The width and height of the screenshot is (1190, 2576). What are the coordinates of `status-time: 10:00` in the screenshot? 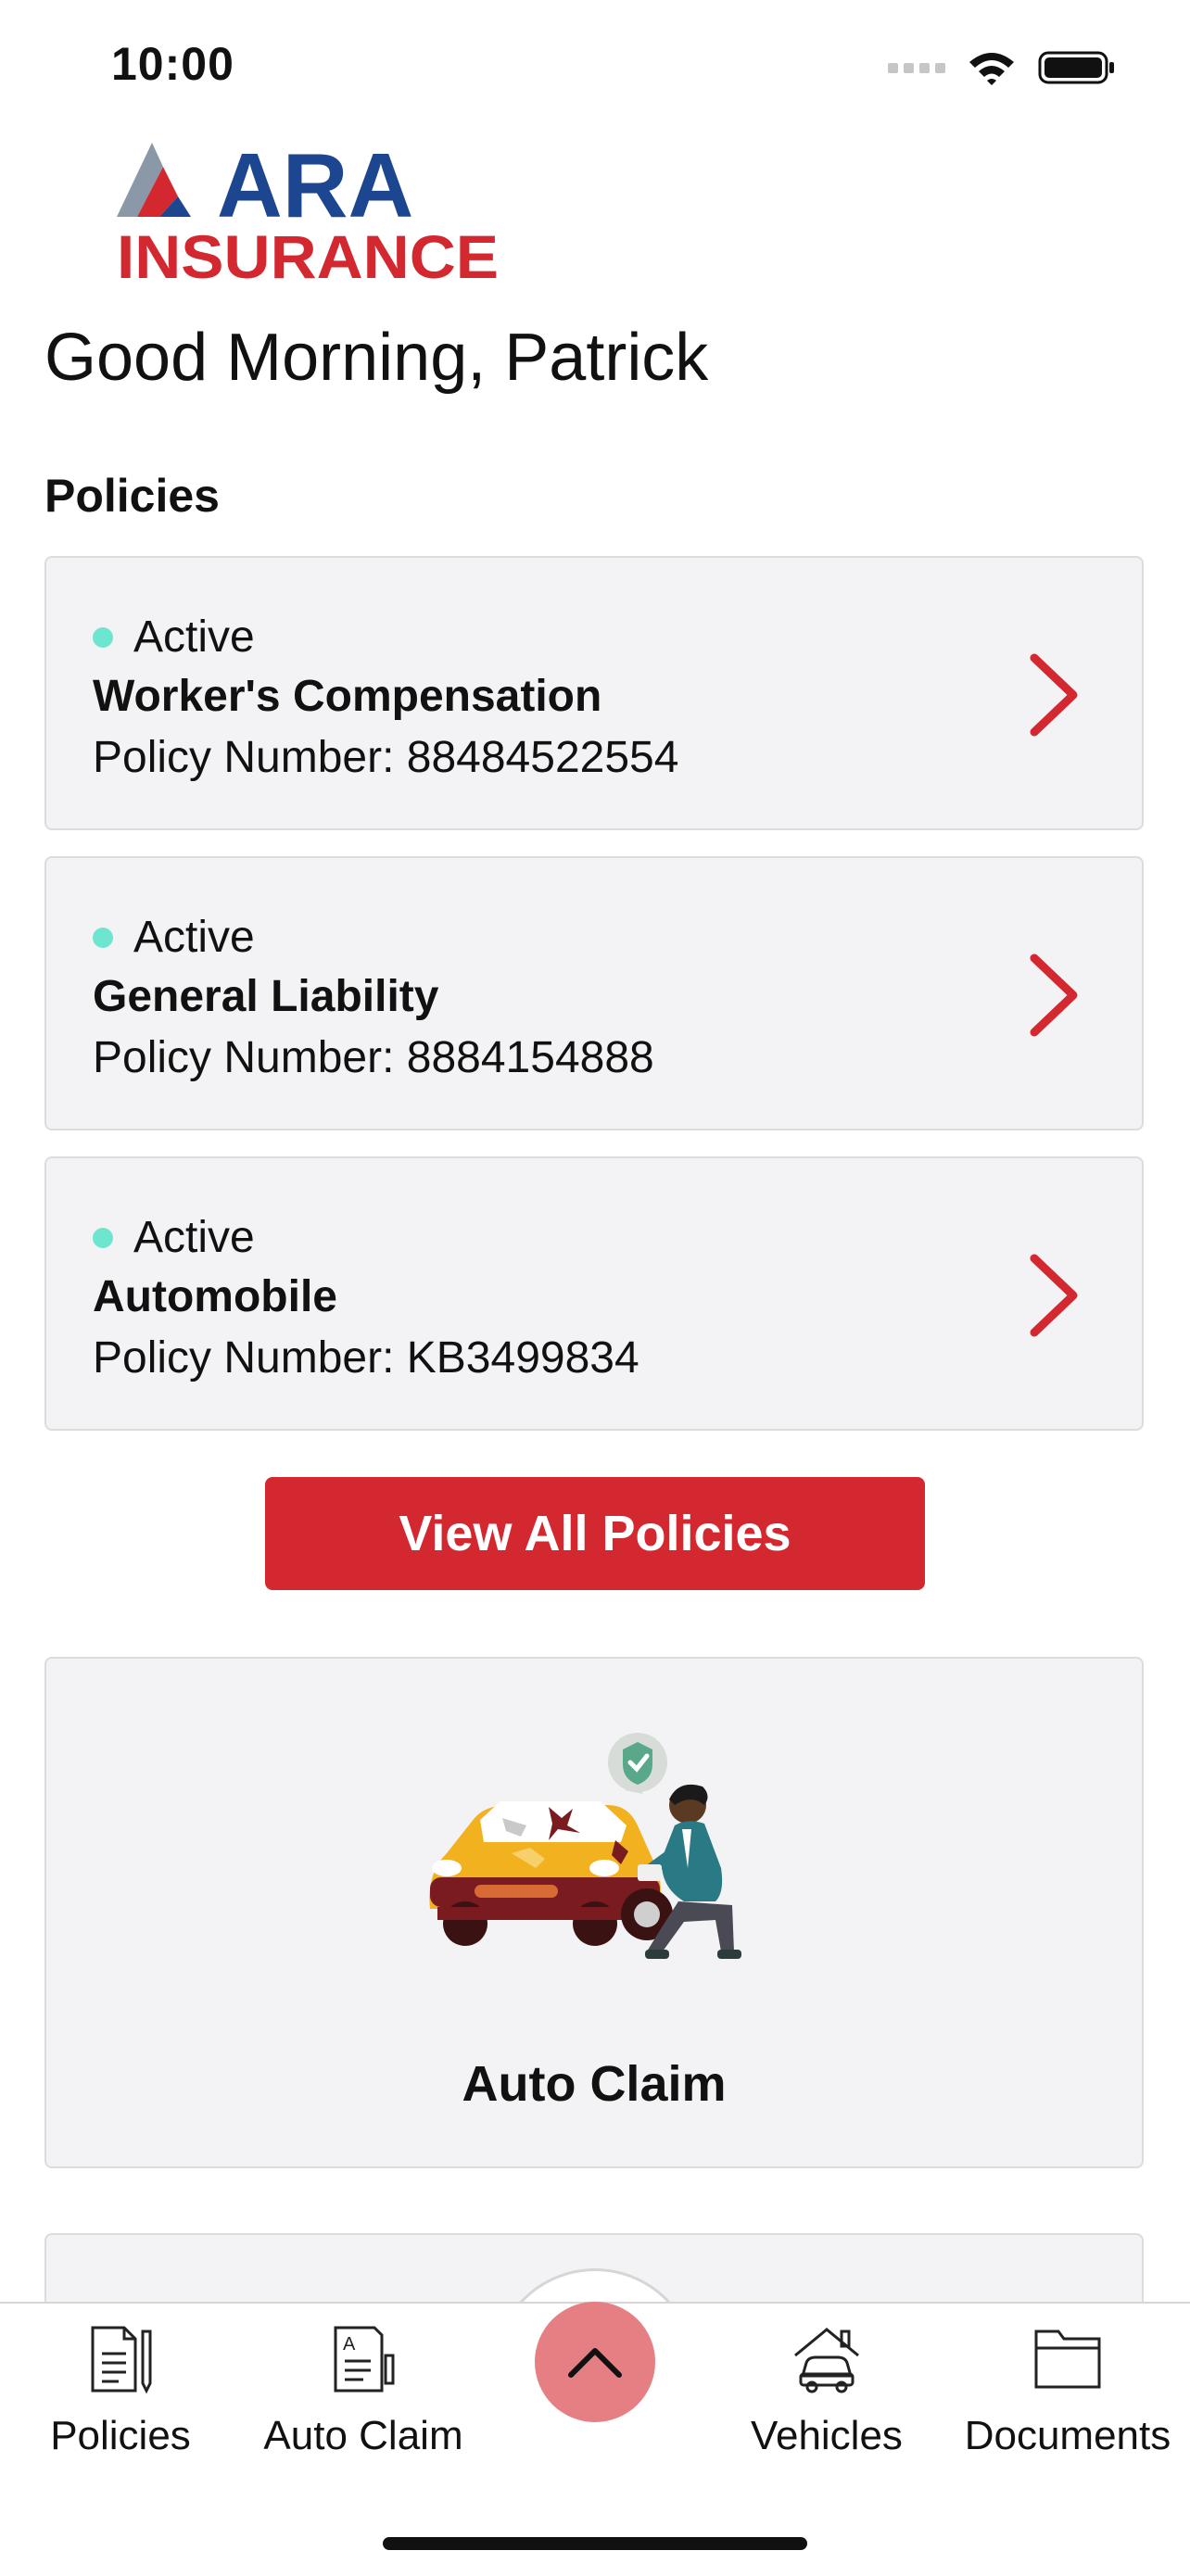 It's located at (172, 64).